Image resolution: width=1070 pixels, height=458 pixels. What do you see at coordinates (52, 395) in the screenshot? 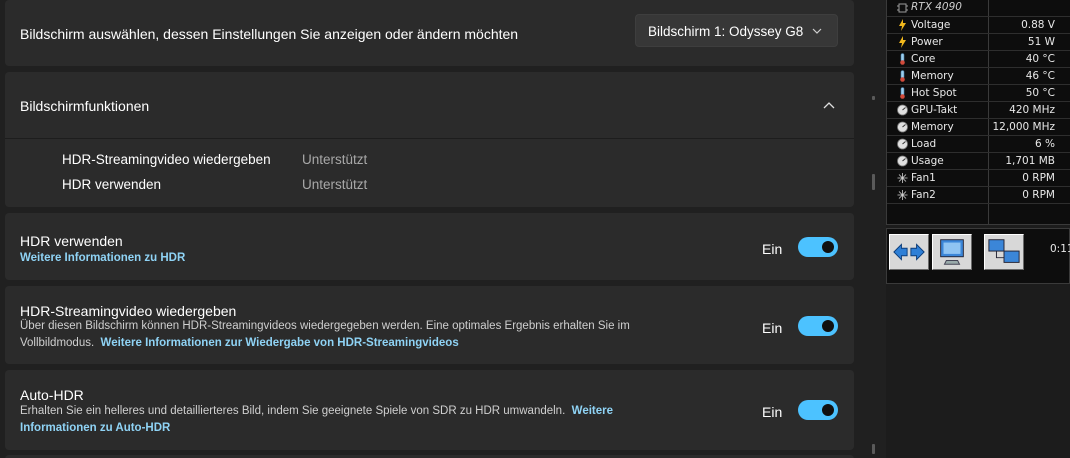
I see `auto-hdr-title: Auto-HDR` at bounding box center [52, 395].